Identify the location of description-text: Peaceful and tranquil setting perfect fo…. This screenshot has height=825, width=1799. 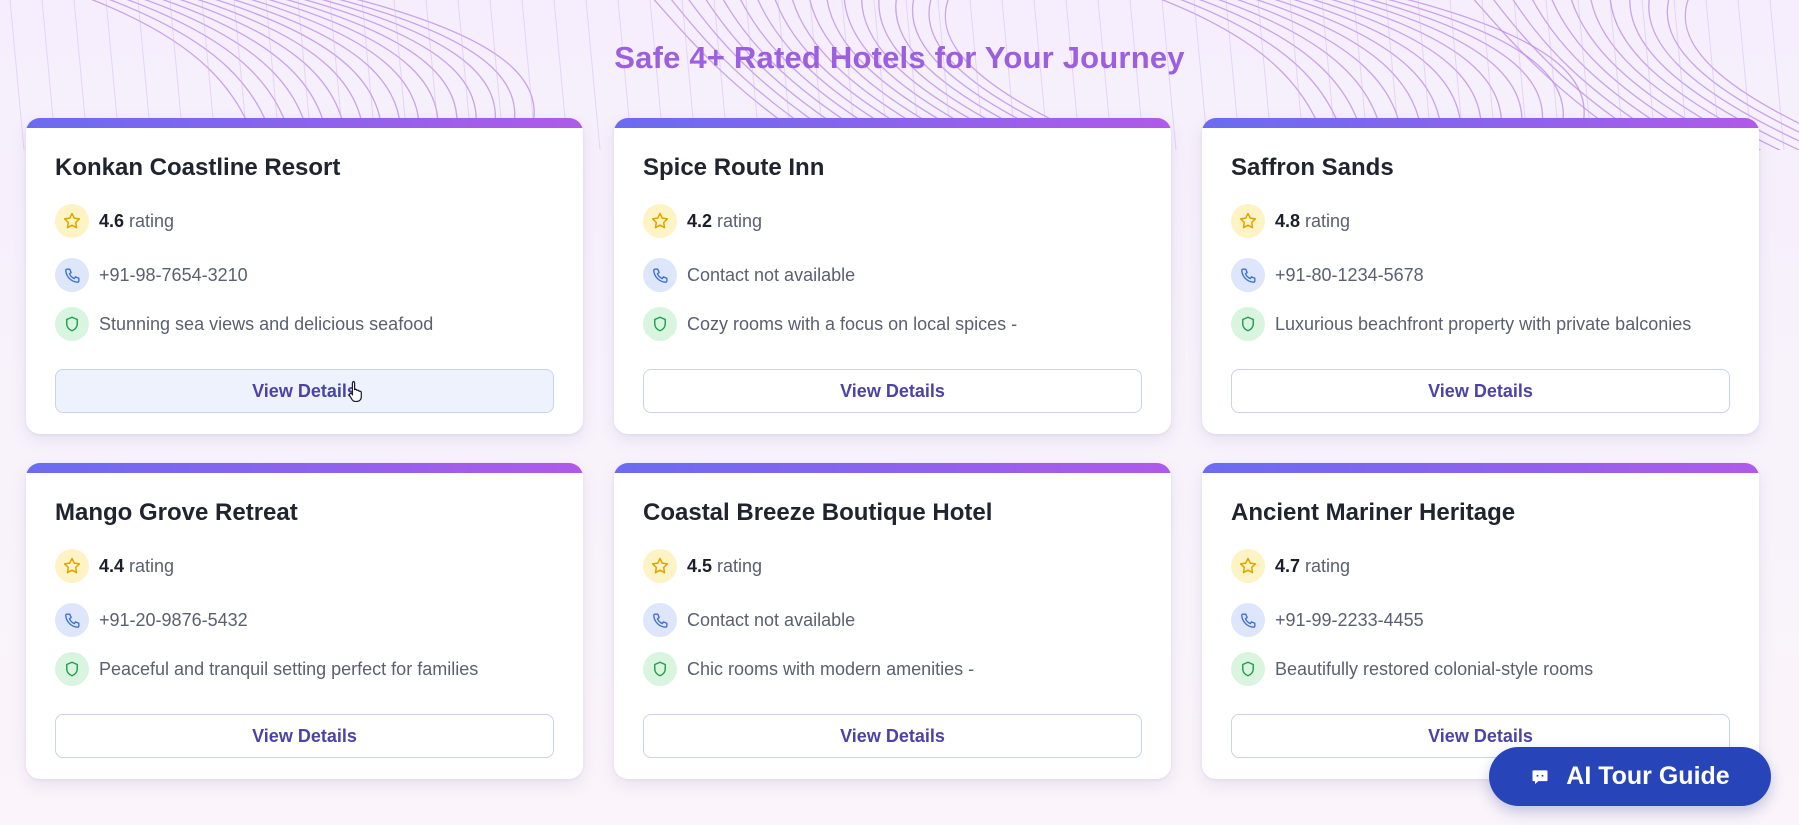
(289, 668).